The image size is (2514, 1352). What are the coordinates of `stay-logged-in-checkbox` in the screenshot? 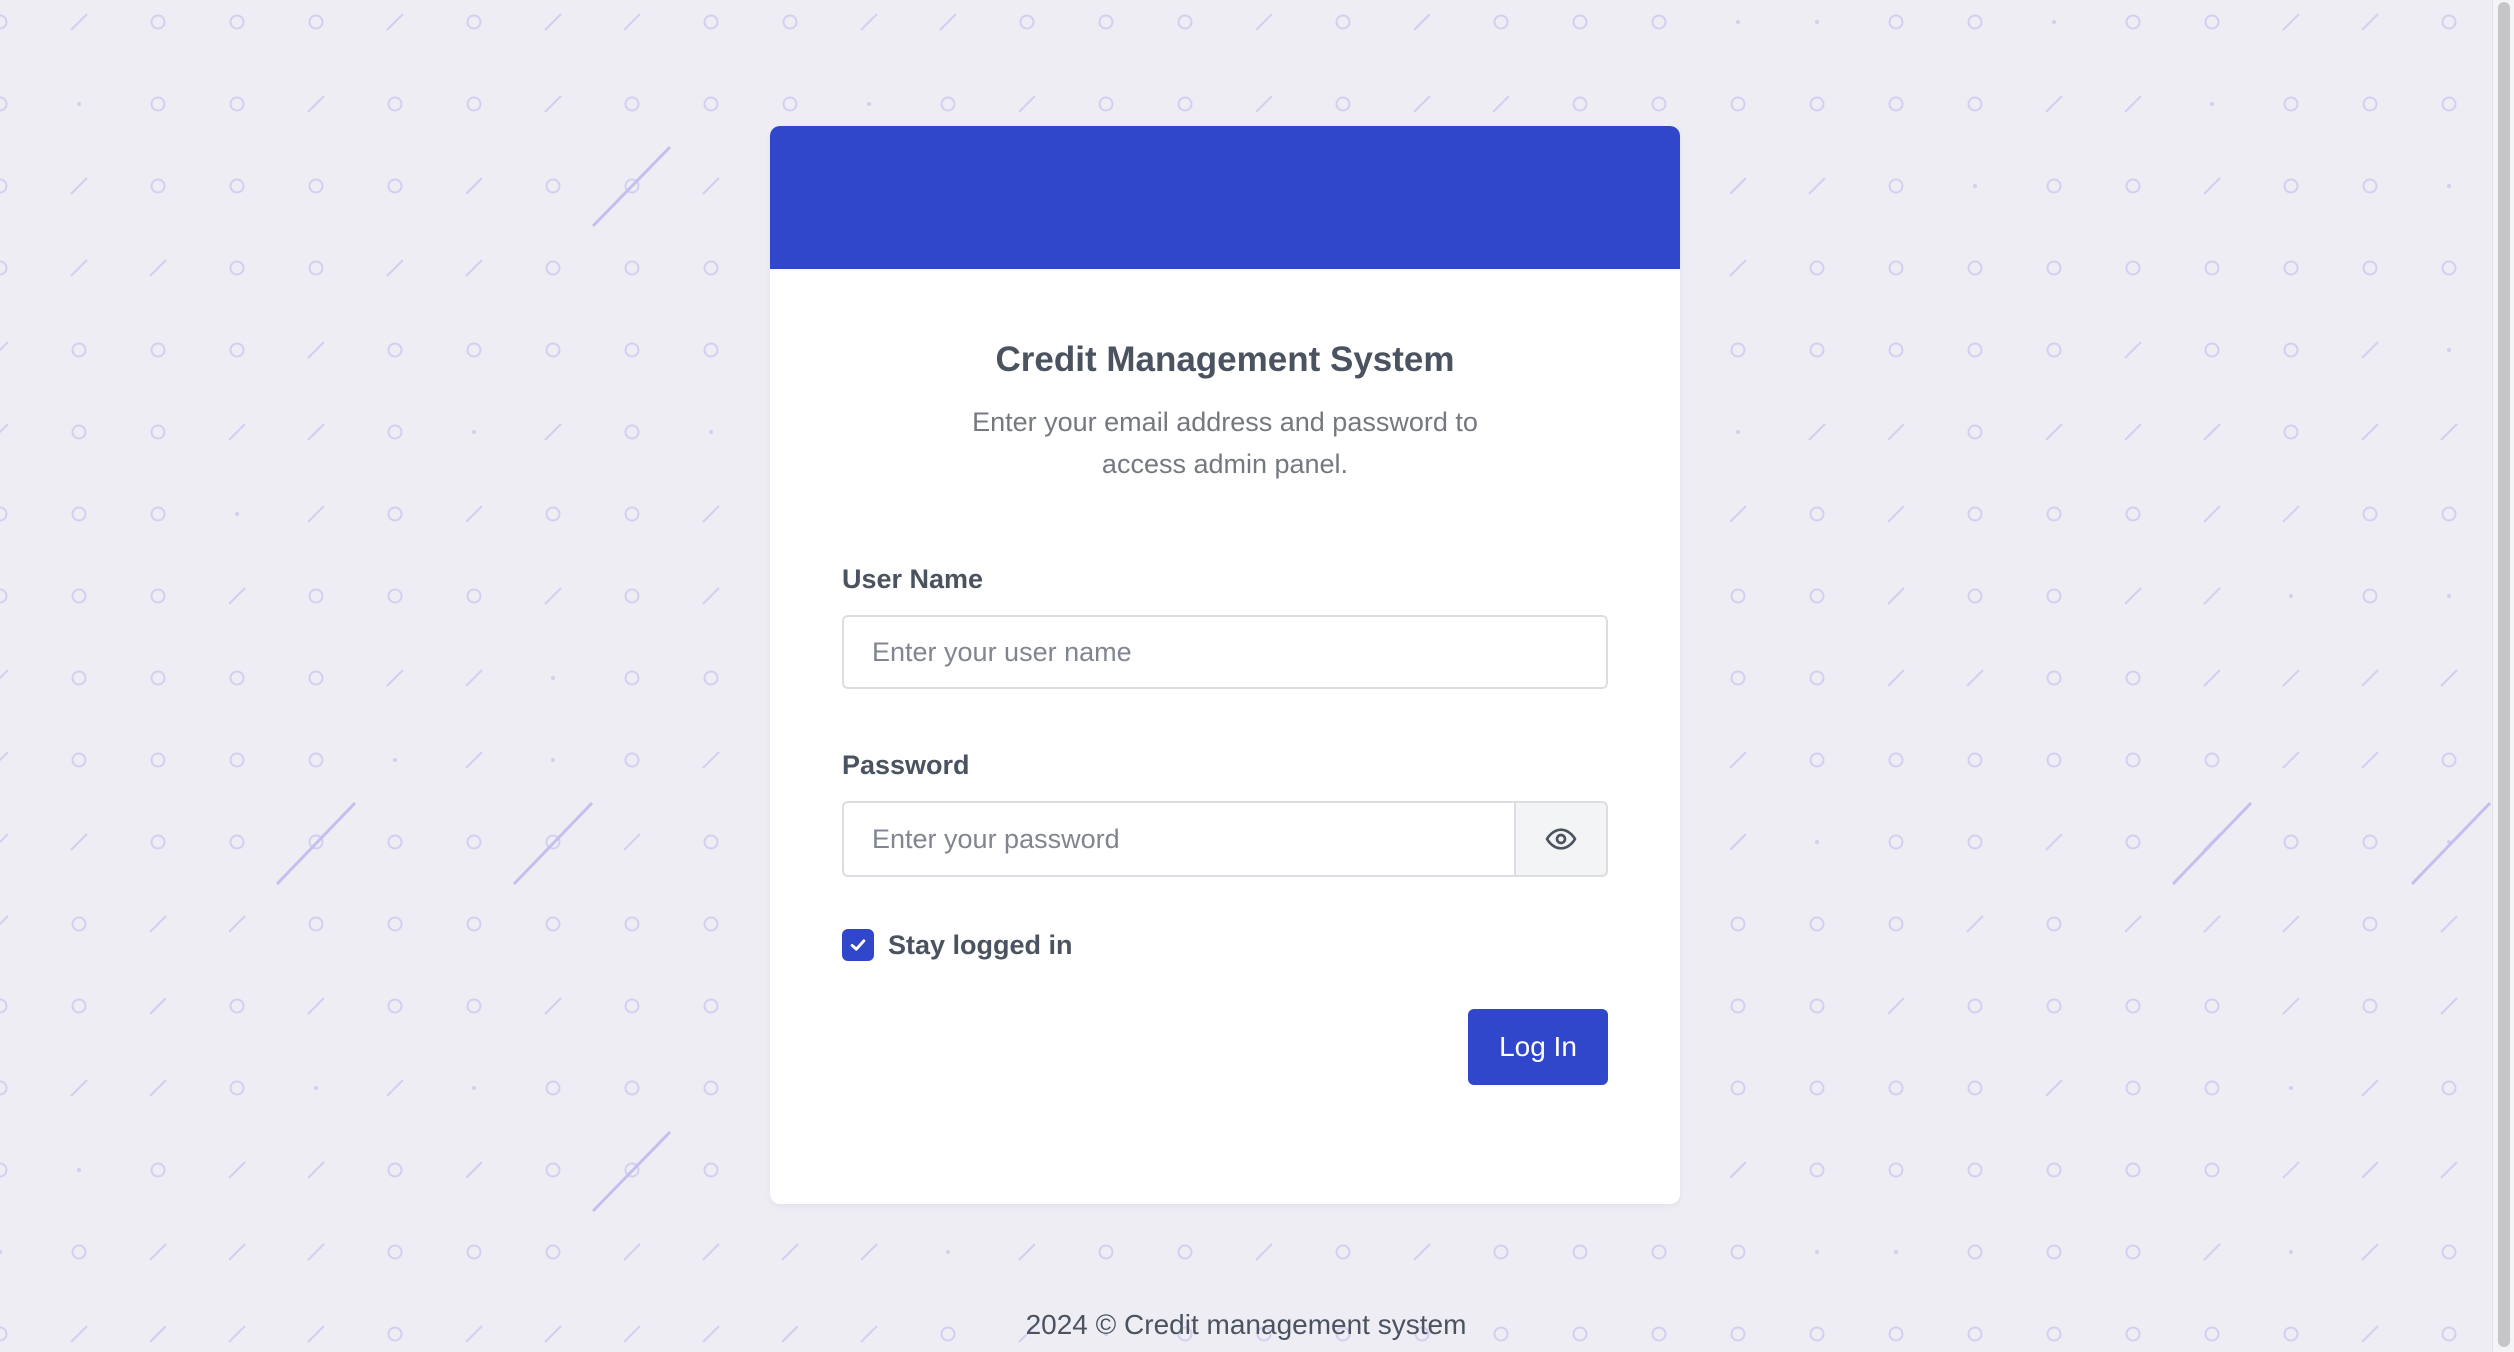 It's located at (858, 945).